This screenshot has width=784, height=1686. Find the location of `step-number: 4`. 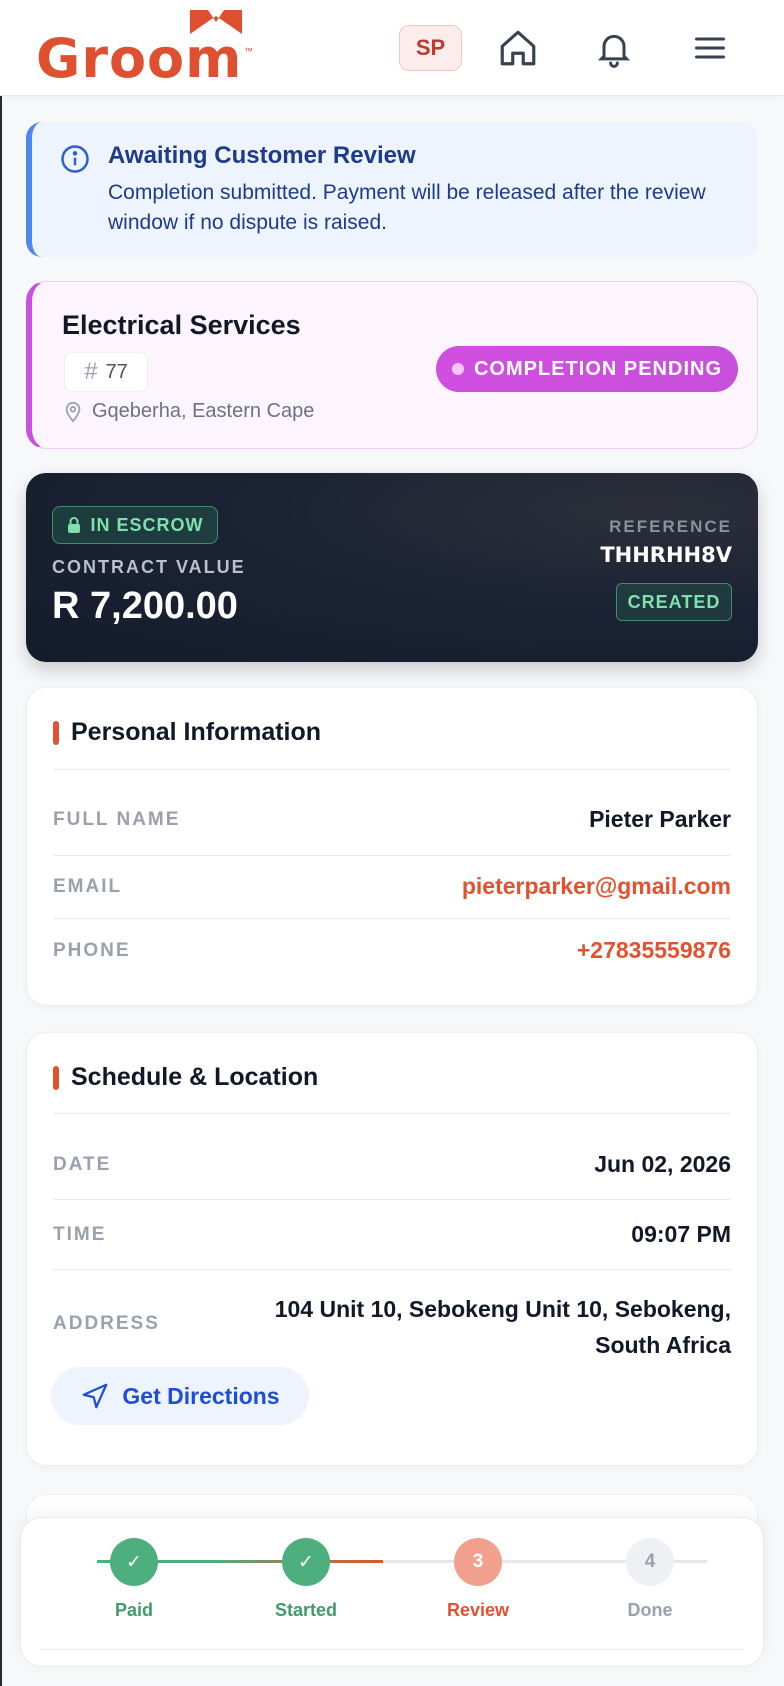

step-number: 4 is located at coordinates (650, 1562).